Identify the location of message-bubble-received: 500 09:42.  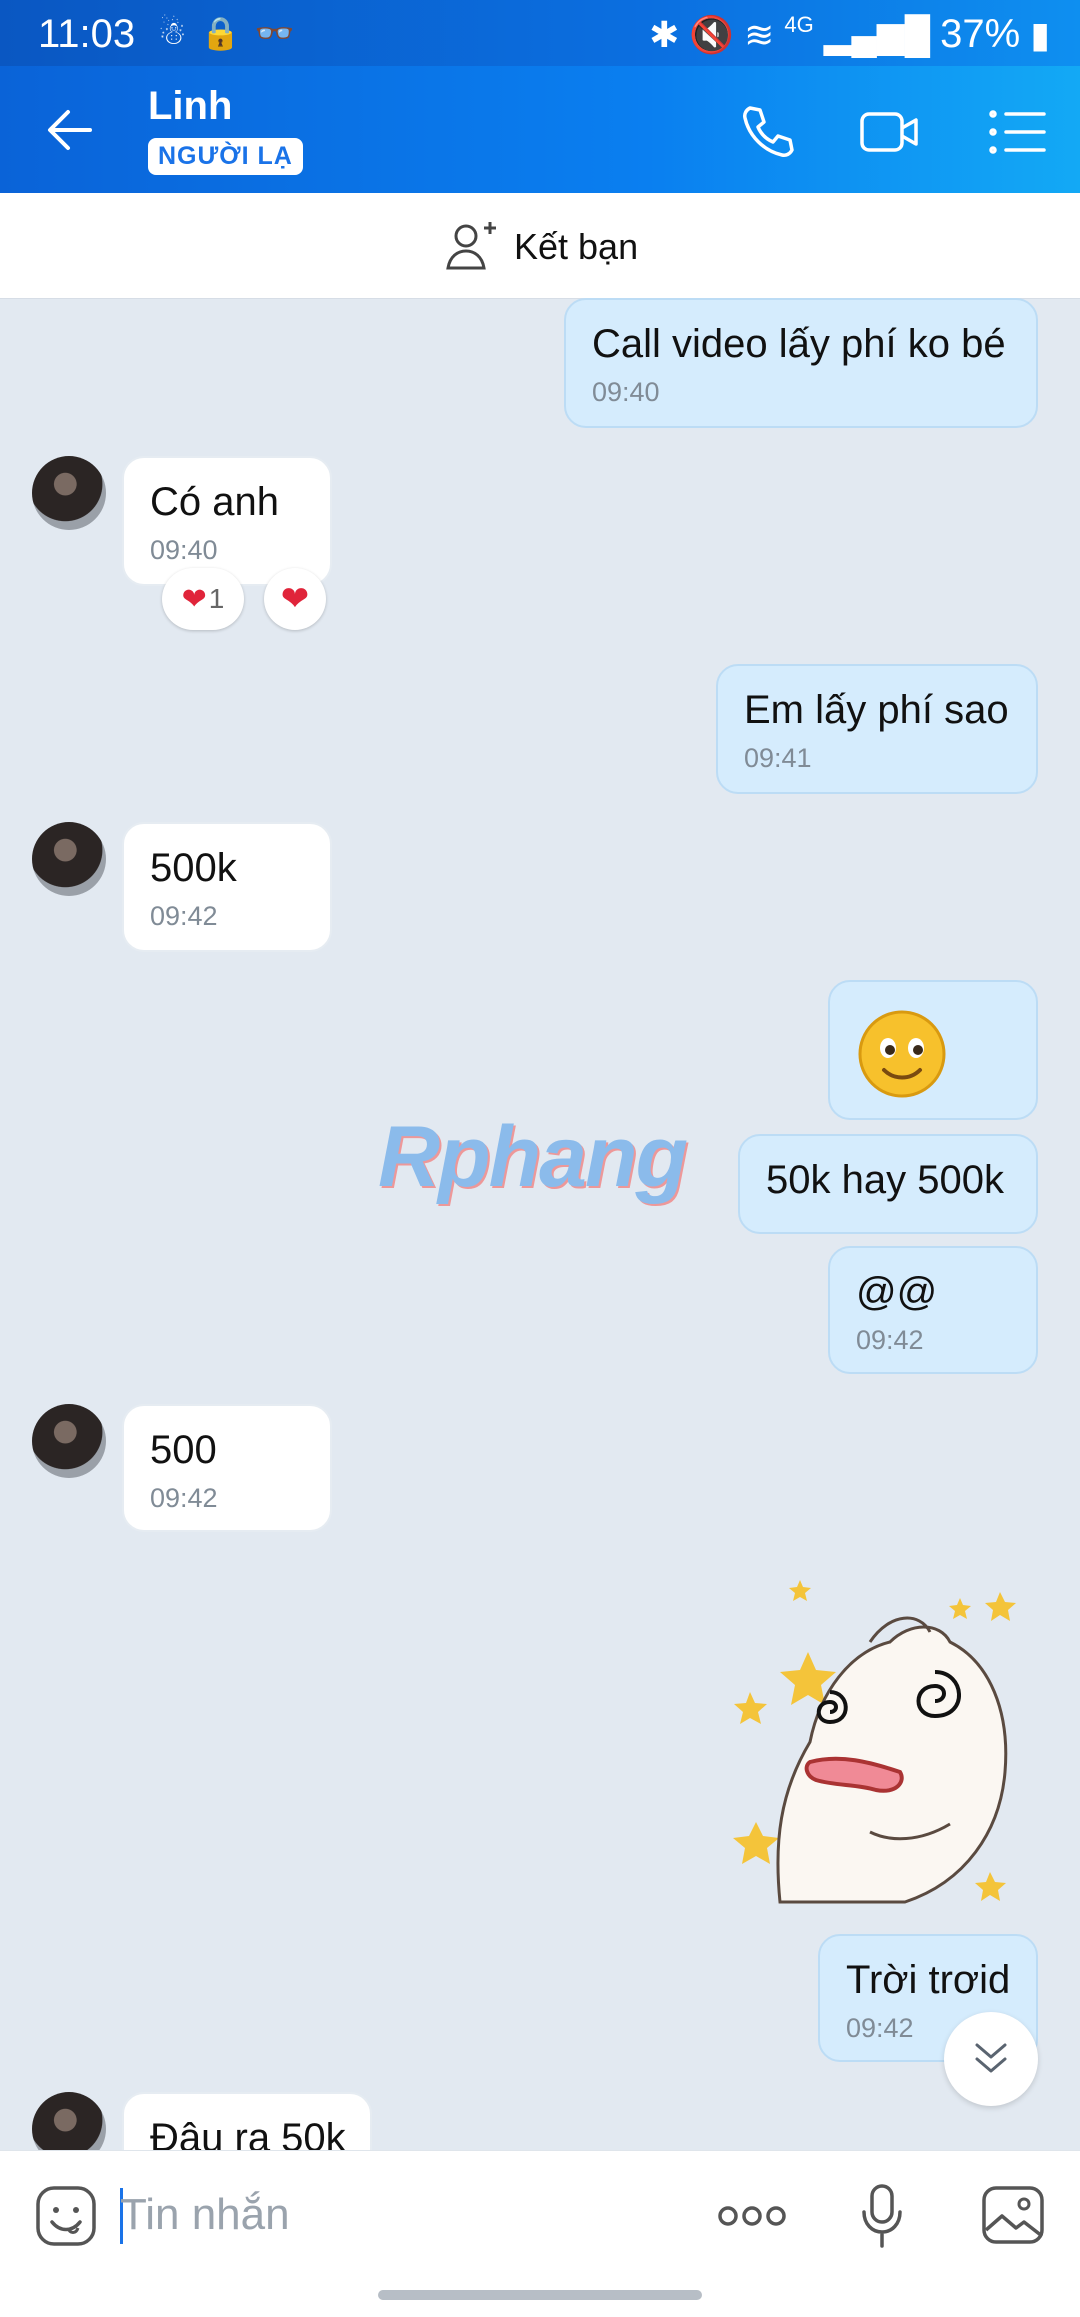
(227, 1468).